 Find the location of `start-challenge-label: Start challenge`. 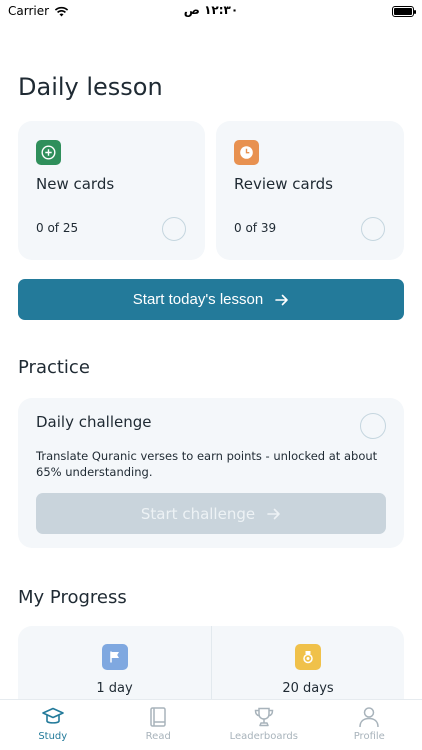

start-challenge-label: Start challenge is located at coordinates (198, 513).